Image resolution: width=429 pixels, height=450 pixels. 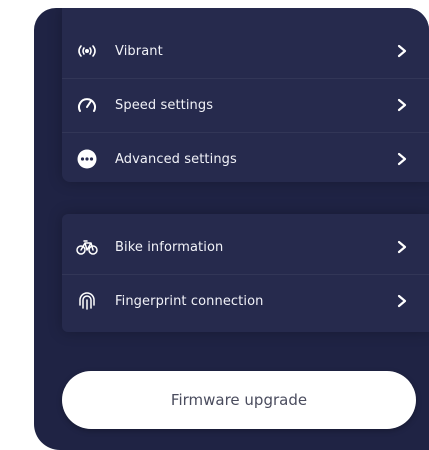 What do you see at coordinates (87, 159) in the screenshot?
I see `more-options-icon` at bounding box center [87, 159].